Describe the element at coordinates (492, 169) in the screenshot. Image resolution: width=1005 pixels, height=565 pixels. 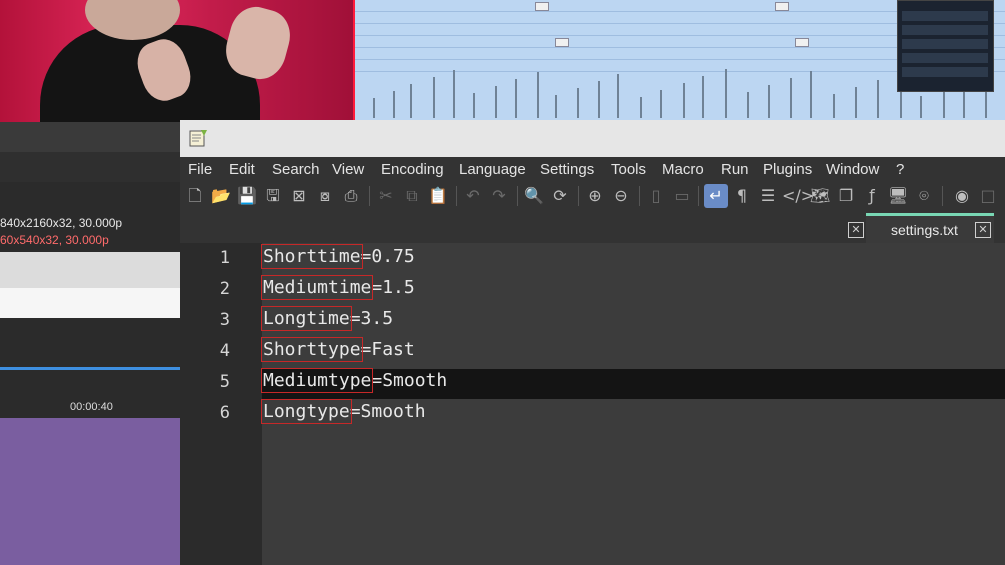
I see `menu-language: Language` at that location.